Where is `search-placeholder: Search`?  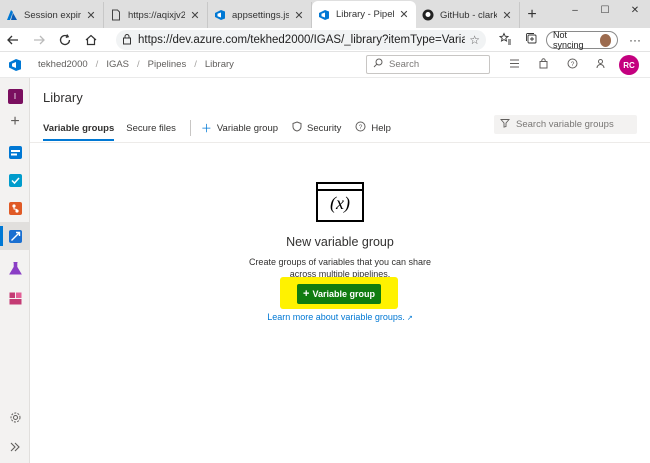 search-placeholder: Search is located at coordinates (404, 64).